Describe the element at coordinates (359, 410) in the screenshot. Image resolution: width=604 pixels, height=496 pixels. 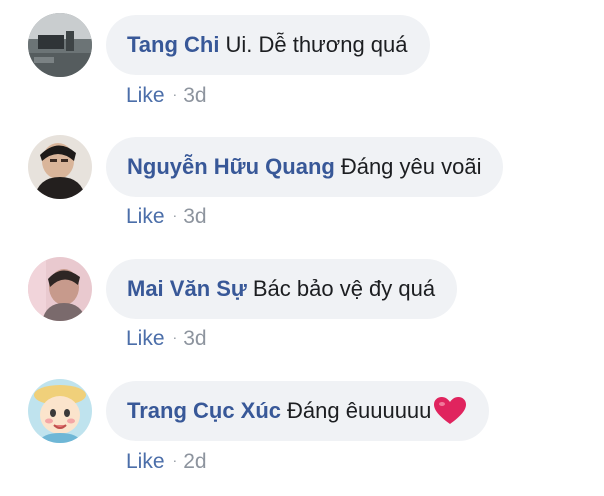
I see `comment-text: Đáng êuuuuuu` at that location.